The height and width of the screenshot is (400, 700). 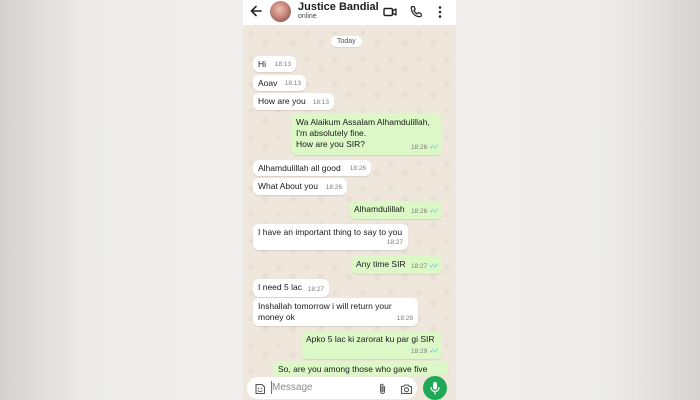 I want to click on message-time: 18:28, so click(x=404, y=318).